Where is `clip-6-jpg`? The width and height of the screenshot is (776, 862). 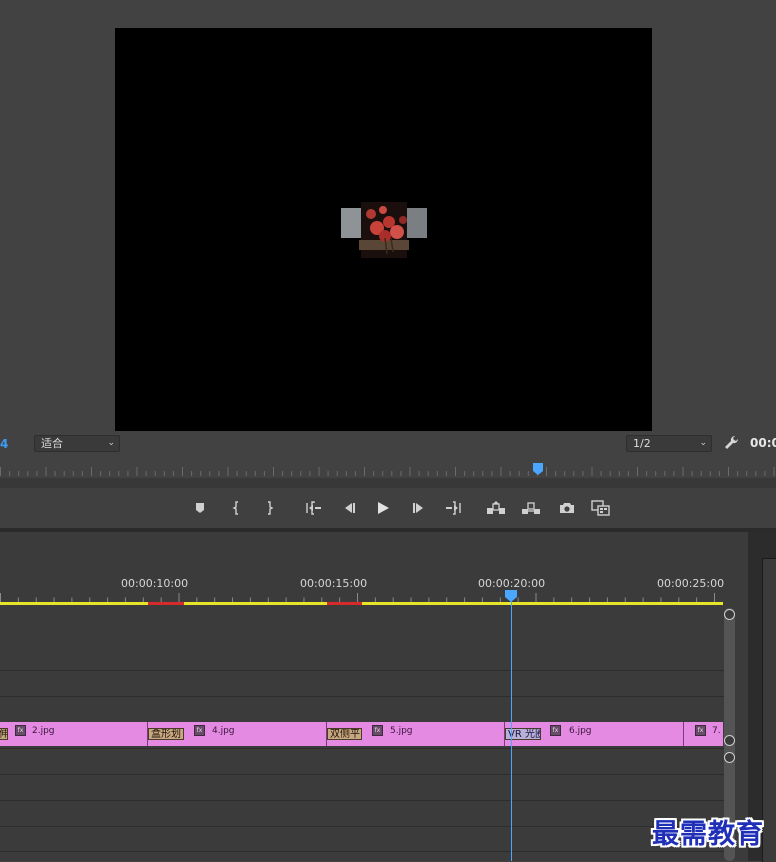 clip-6-jpg is located at coordinates (612, 734).